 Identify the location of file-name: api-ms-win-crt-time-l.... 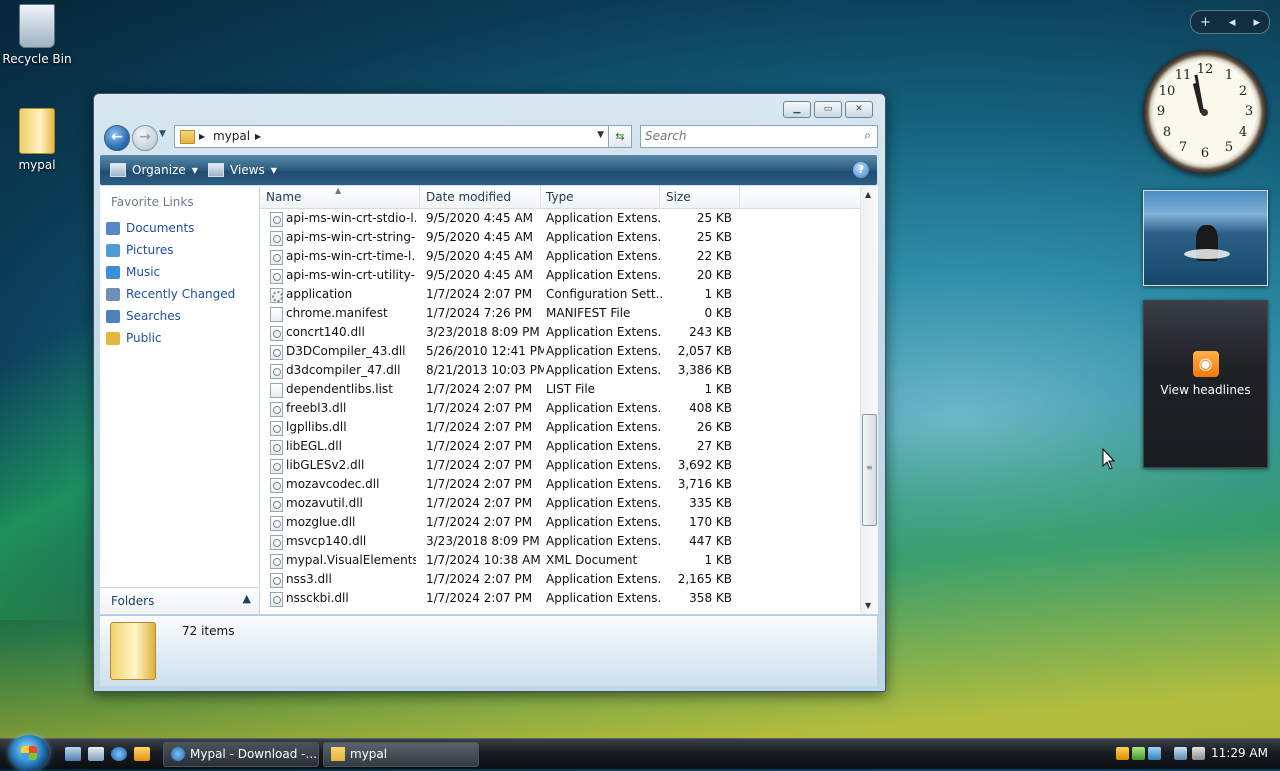
(351, 256).